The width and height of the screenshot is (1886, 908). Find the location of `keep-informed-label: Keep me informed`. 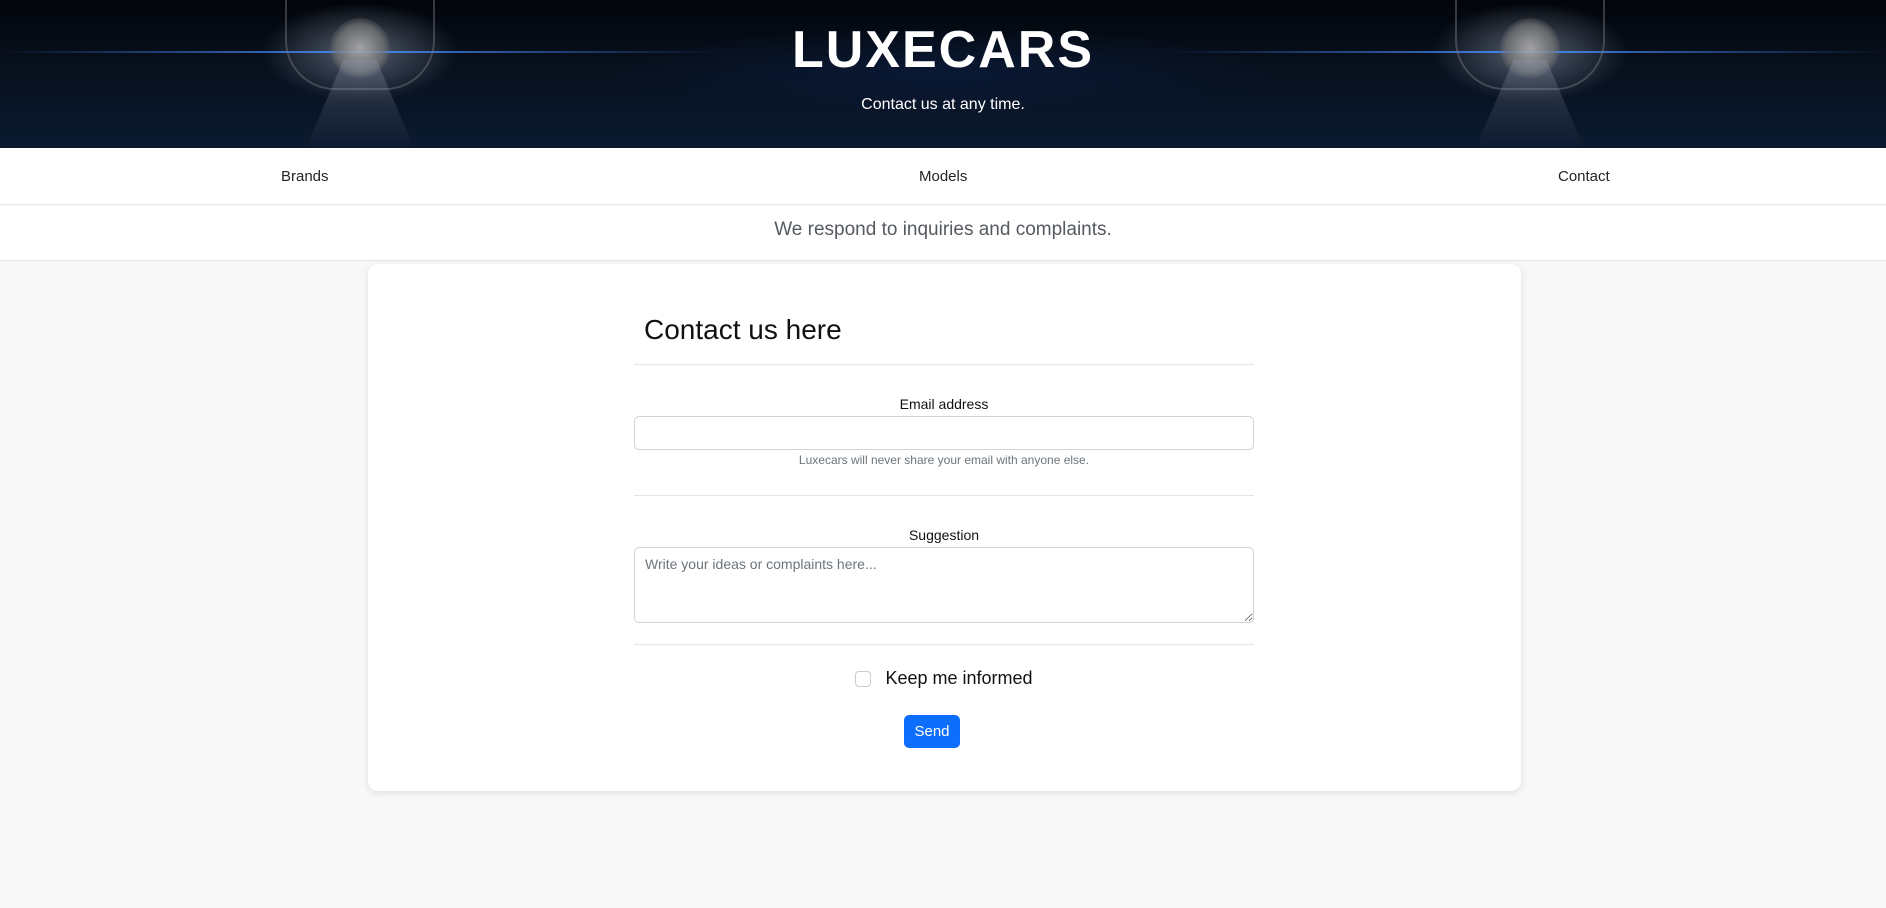

keep-informed-label: Keep me informed is located at coordinates (958, 678).